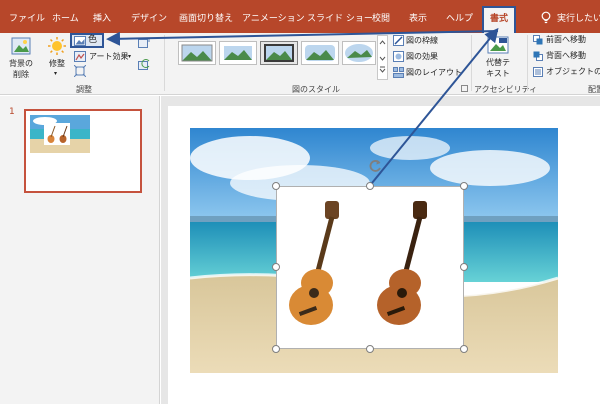  What do you see at coordinates (594, 89) in the screenshot?
I see `arrange-group-label: 配置` at bounding box center [594, 89].